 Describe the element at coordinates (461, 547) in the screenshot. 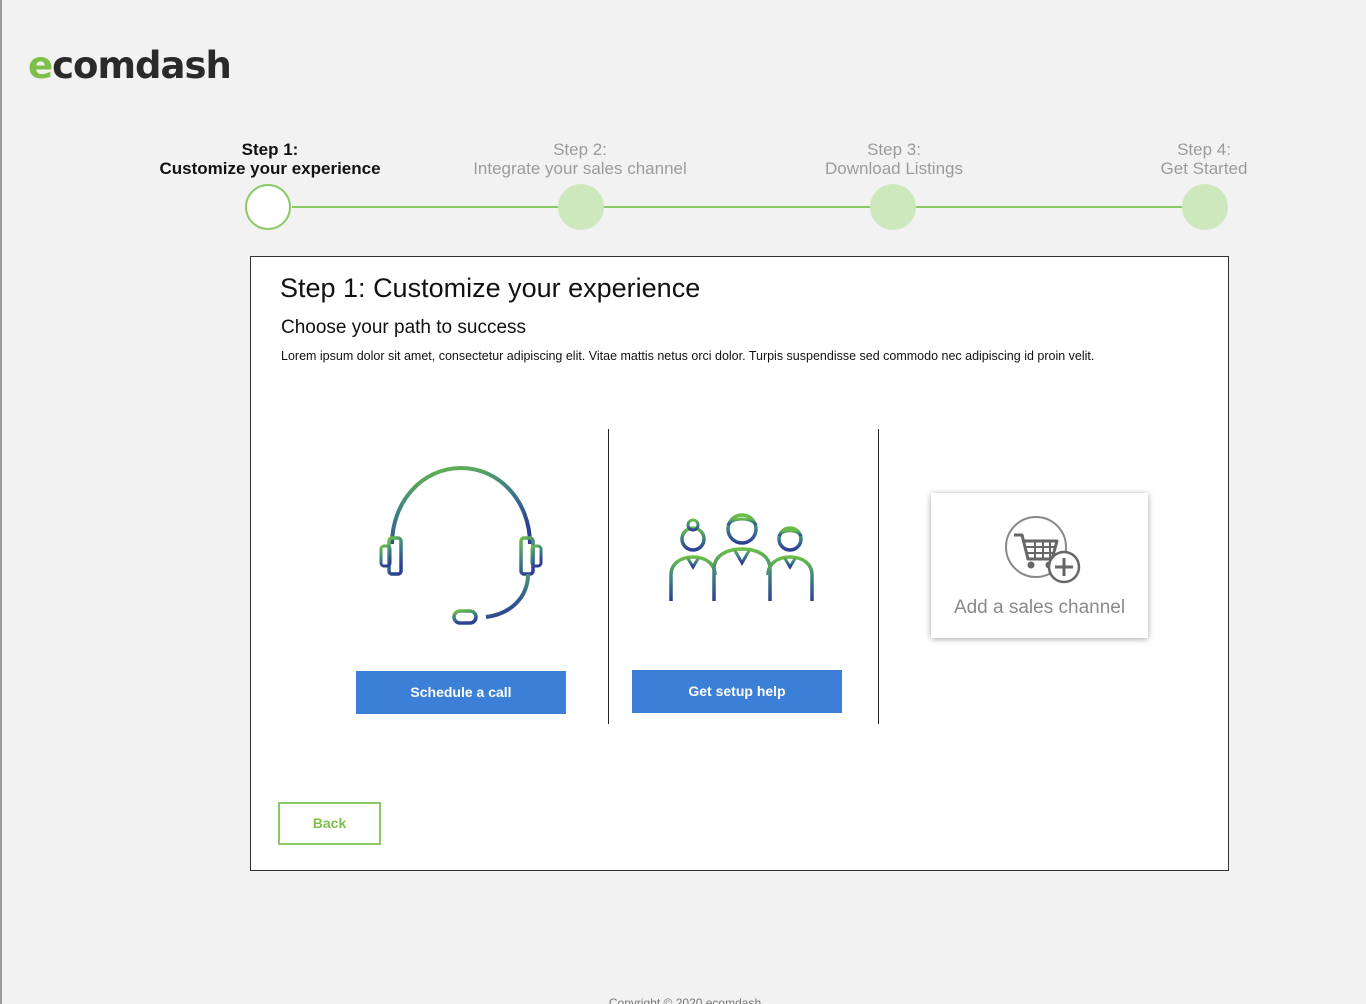

I see `headset-icon` at that location.